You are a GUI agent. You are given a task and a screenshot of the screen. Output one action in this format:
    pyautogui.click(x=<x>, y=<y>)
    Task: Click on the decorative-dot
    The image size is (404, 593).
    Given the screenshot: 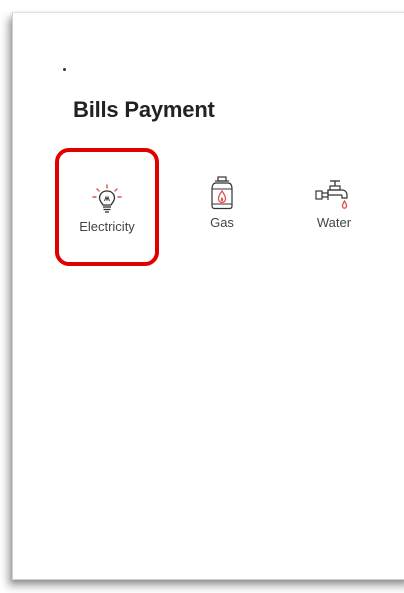 What is the action you would take?
    pyautogui.click(x=64, y=69)
    